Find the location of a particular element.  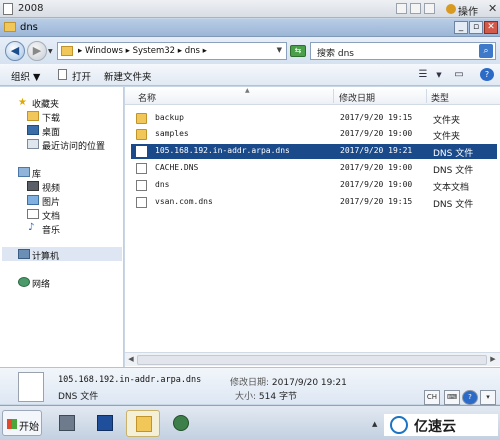

open-button: 打开 is located at coordinates (81, 76).